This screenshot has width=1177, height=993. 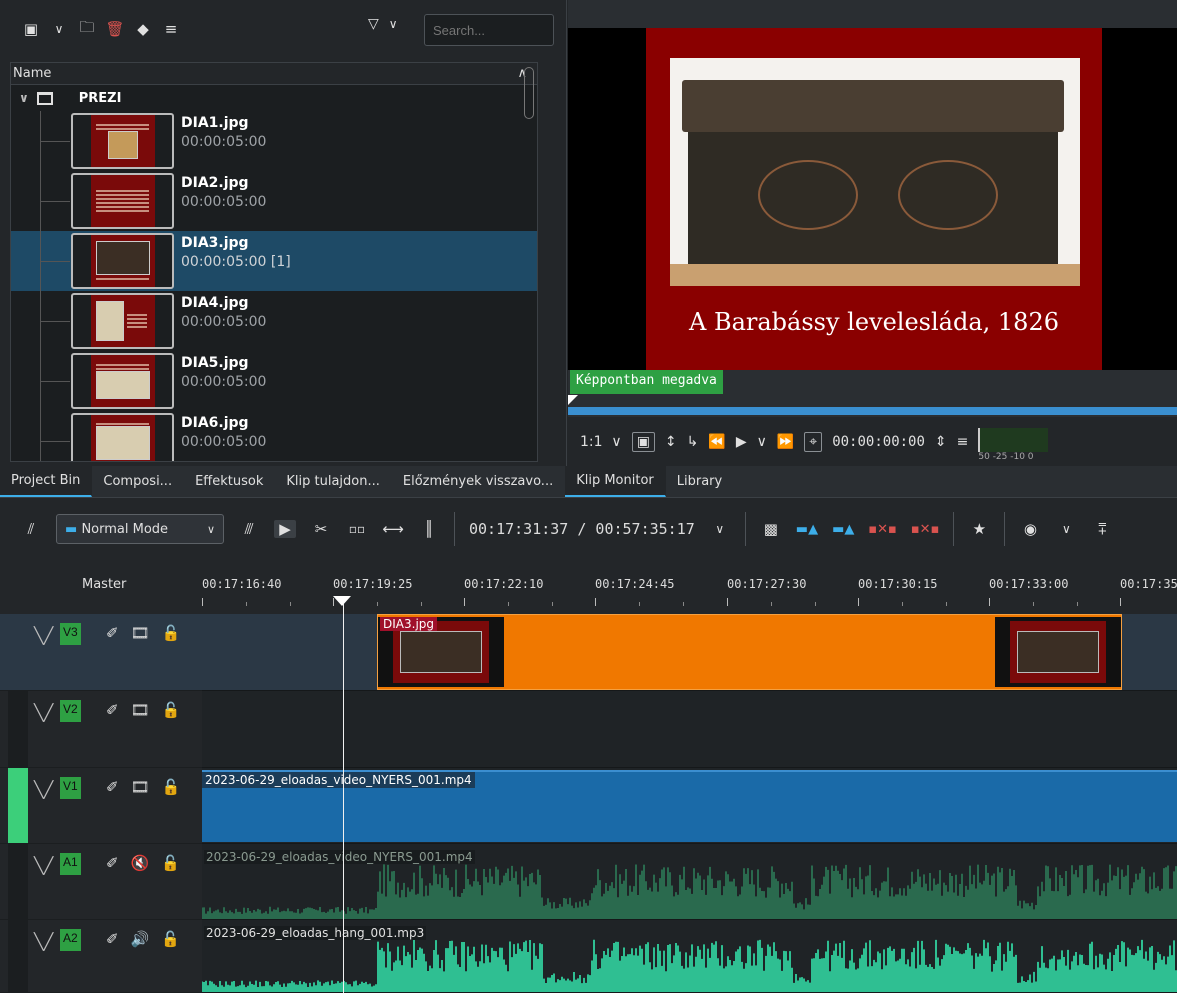 What do you see at coordinates (813, 441) in the screenshot?
I see `crop-icon: ⌖` at bounding box center [813, 441].